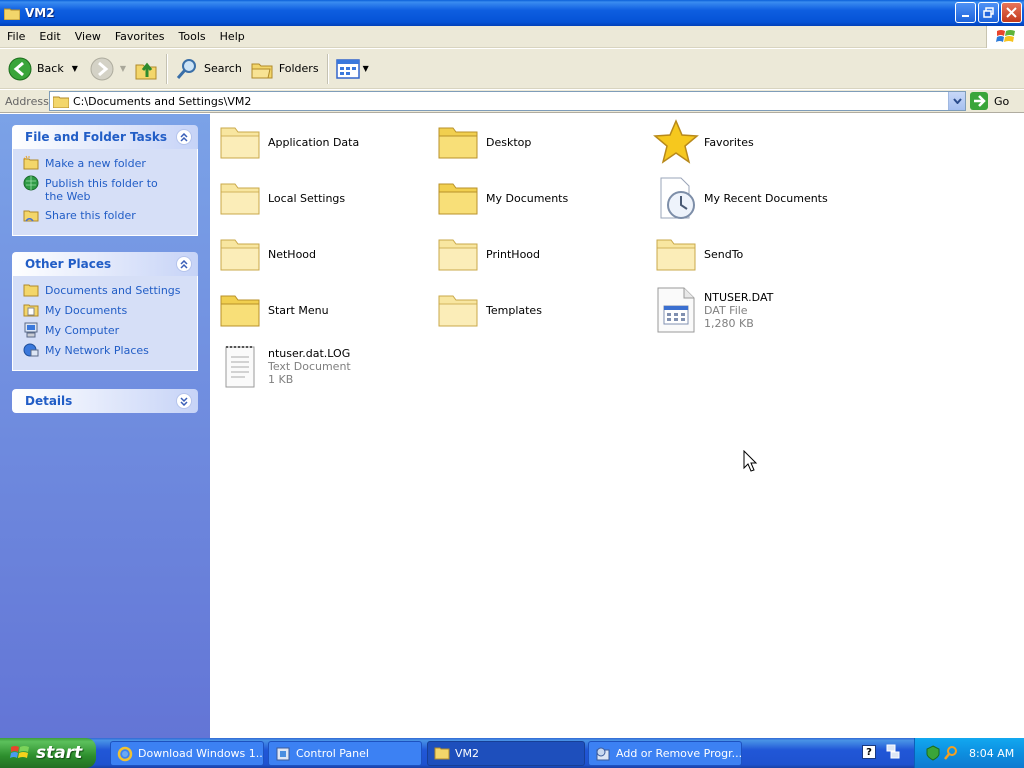 The height and width of the screenshot is (768, 1024). I want to click on maximize-button, so click(988, 12).